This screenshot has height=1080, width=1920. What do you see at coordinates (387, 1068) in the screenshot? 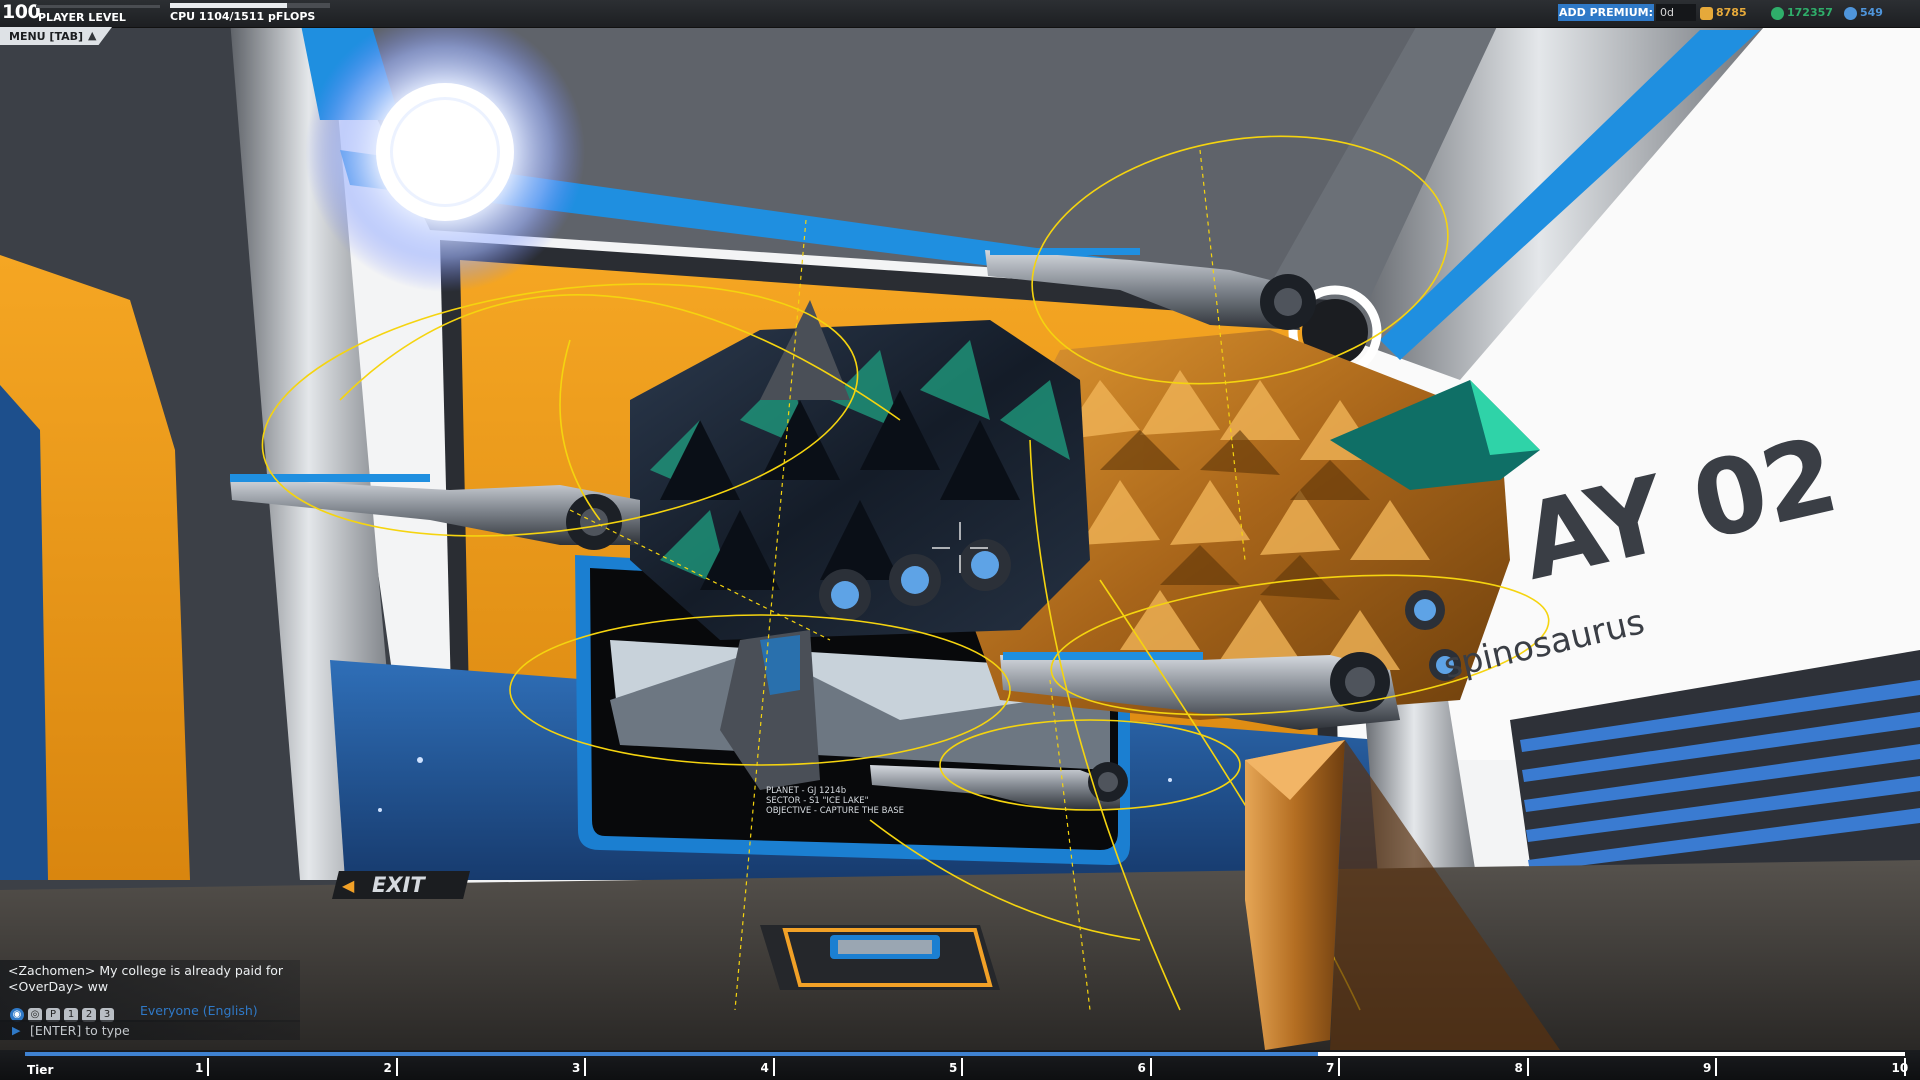
I see `tier-tick-label: 2` at bounding box center [387, 1068].